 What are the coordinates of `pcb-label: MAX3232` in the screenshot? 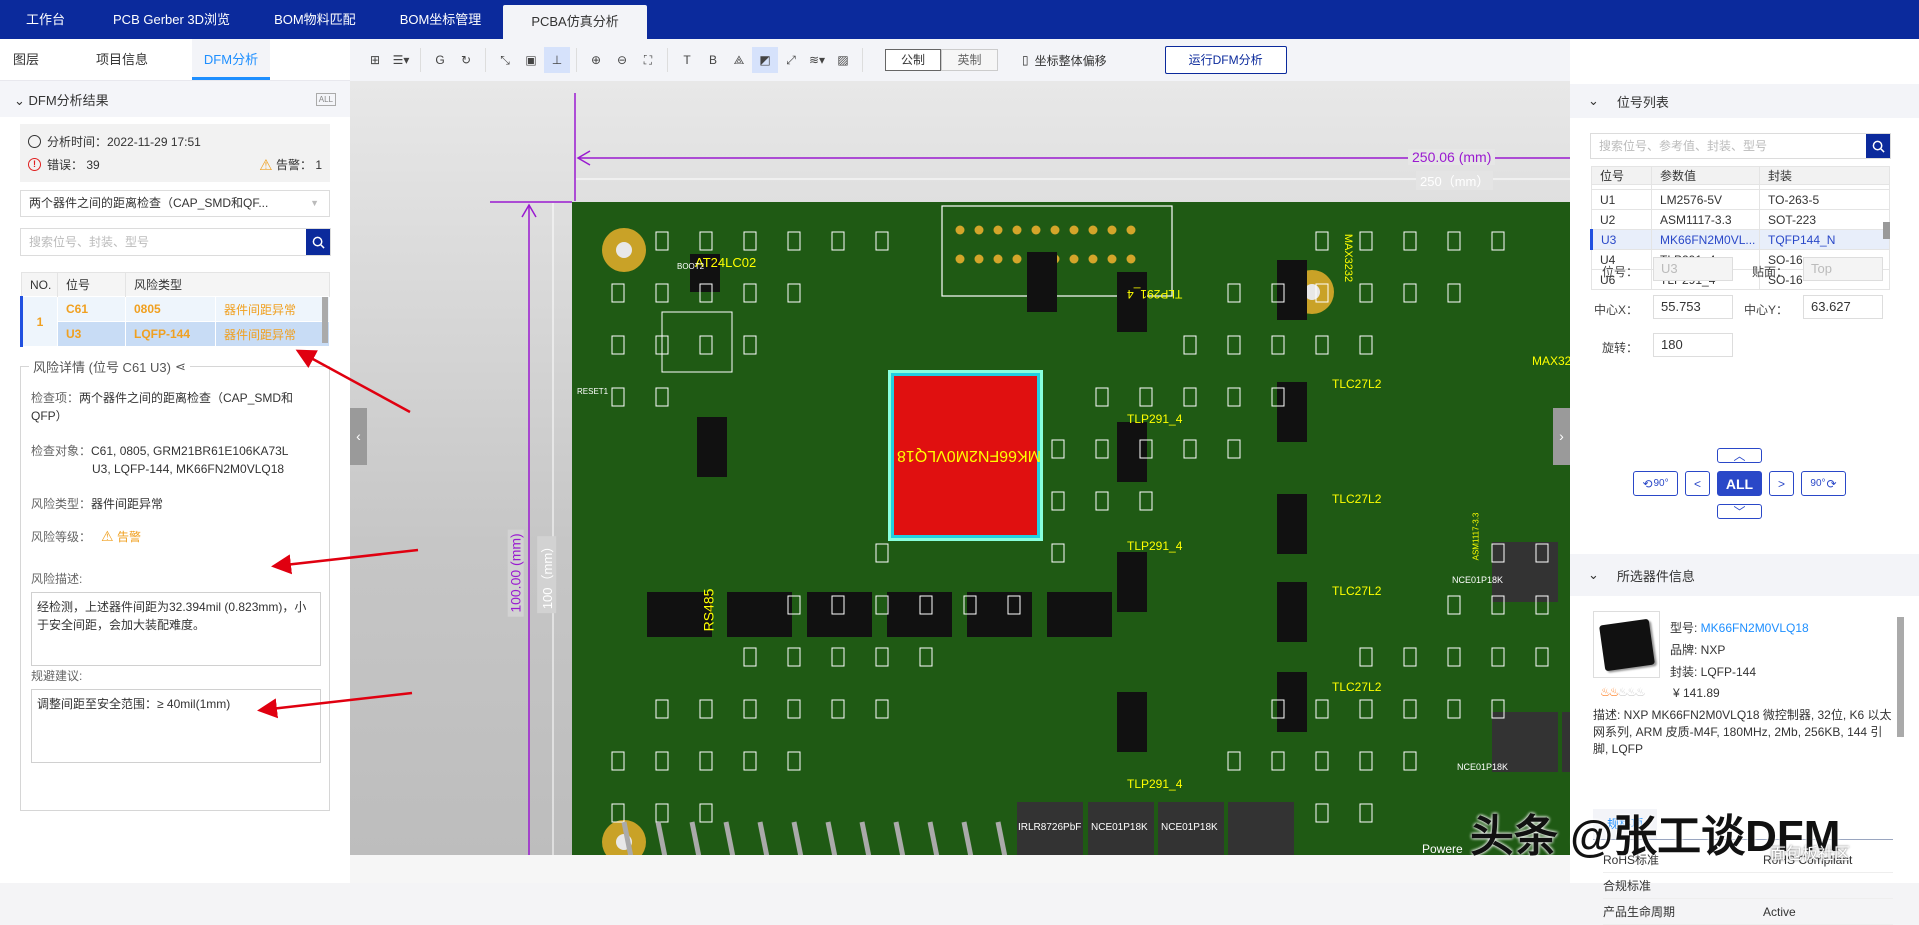 It's located at (1348, 258).